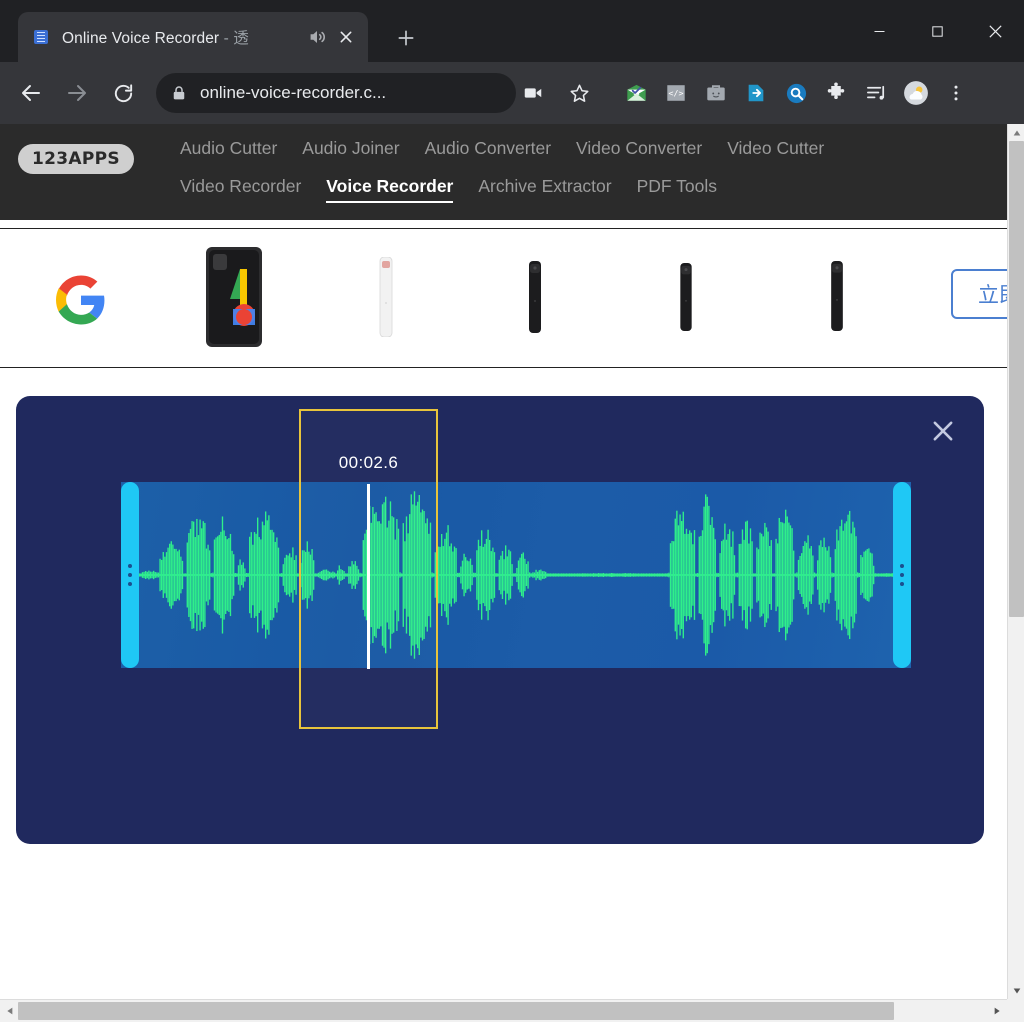 The width and height of the screenshot is (1024, 1022). I want to click on browser-toolbar: online-voice-recorder.c... </>, so click(512, 93).